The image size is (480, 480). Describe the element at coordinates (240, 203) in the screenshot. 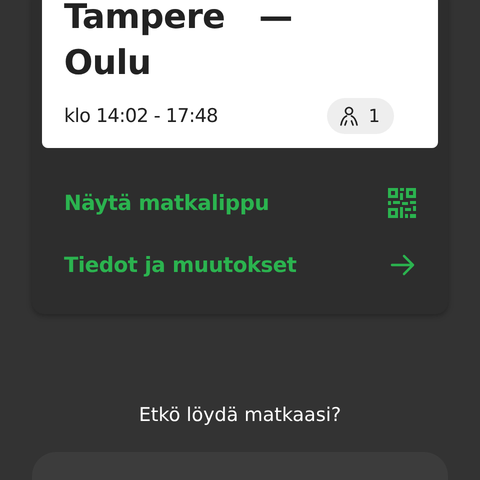

I see `action-link: Näytä matkalippu` at that location.